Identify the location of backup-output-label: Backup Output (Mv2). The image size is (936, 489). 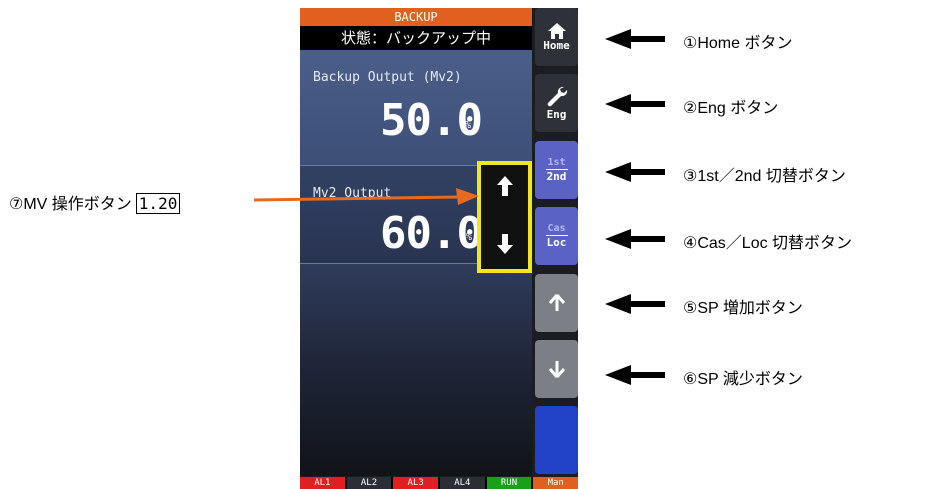
(387, 77).